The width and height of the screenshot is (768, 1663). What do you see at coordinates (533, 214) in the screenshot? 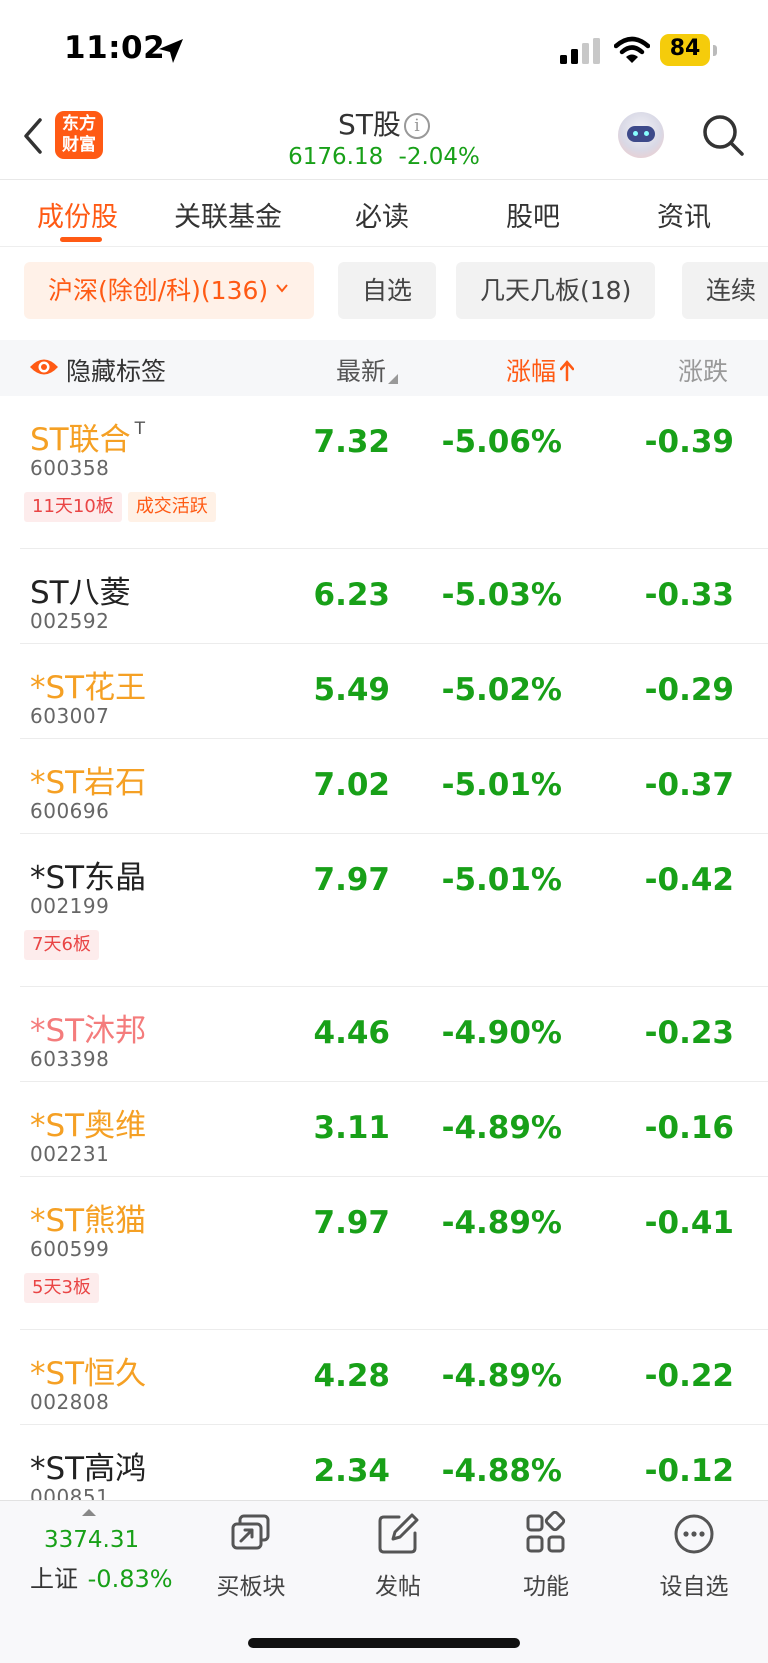
I see `tab-forum: 股吧` at bounding box center [533, 214].